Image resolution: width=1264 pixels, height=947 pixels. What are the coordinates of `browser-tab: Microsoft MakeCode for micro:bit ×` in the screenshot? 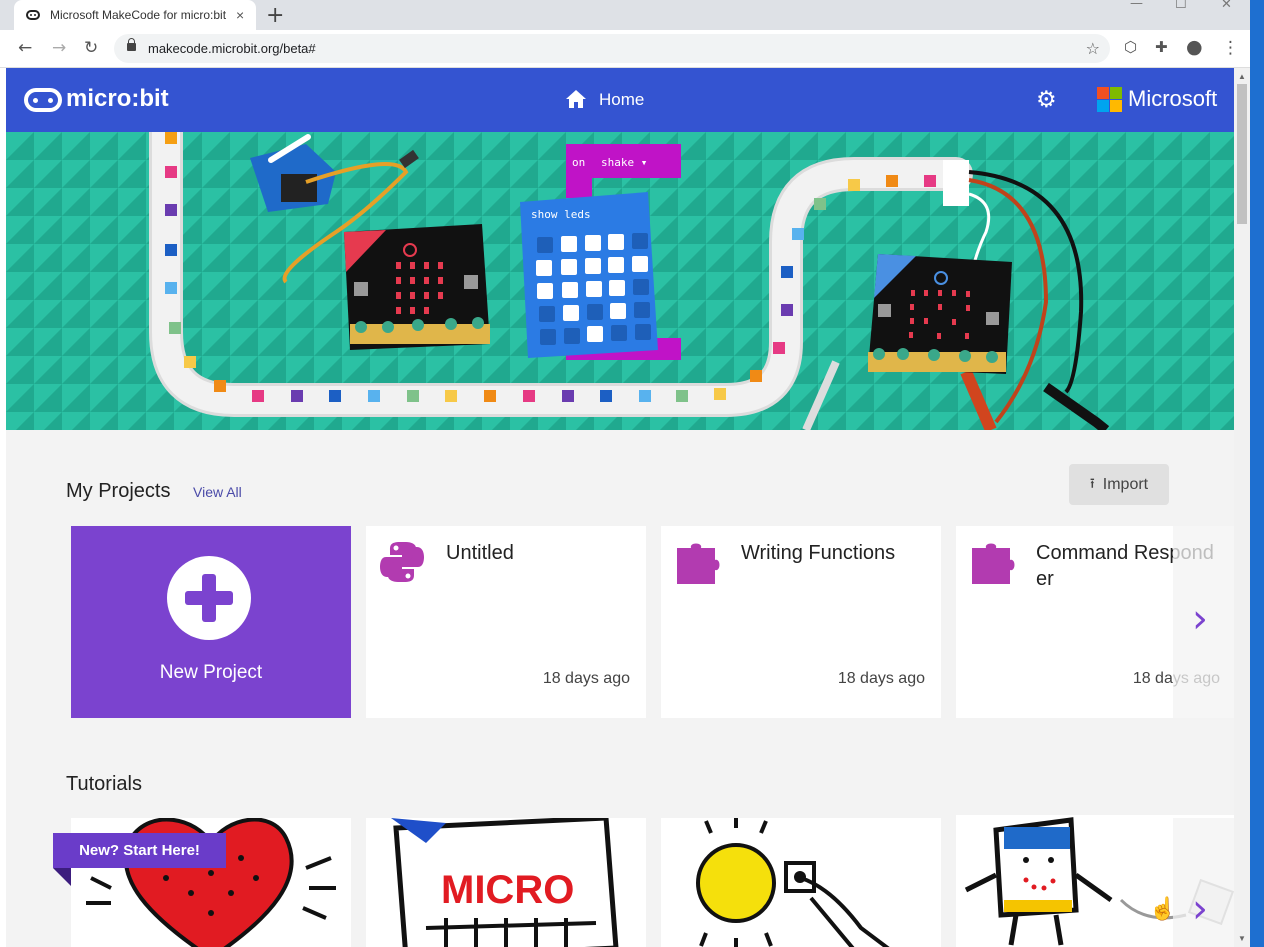 It's located at (135, 15).